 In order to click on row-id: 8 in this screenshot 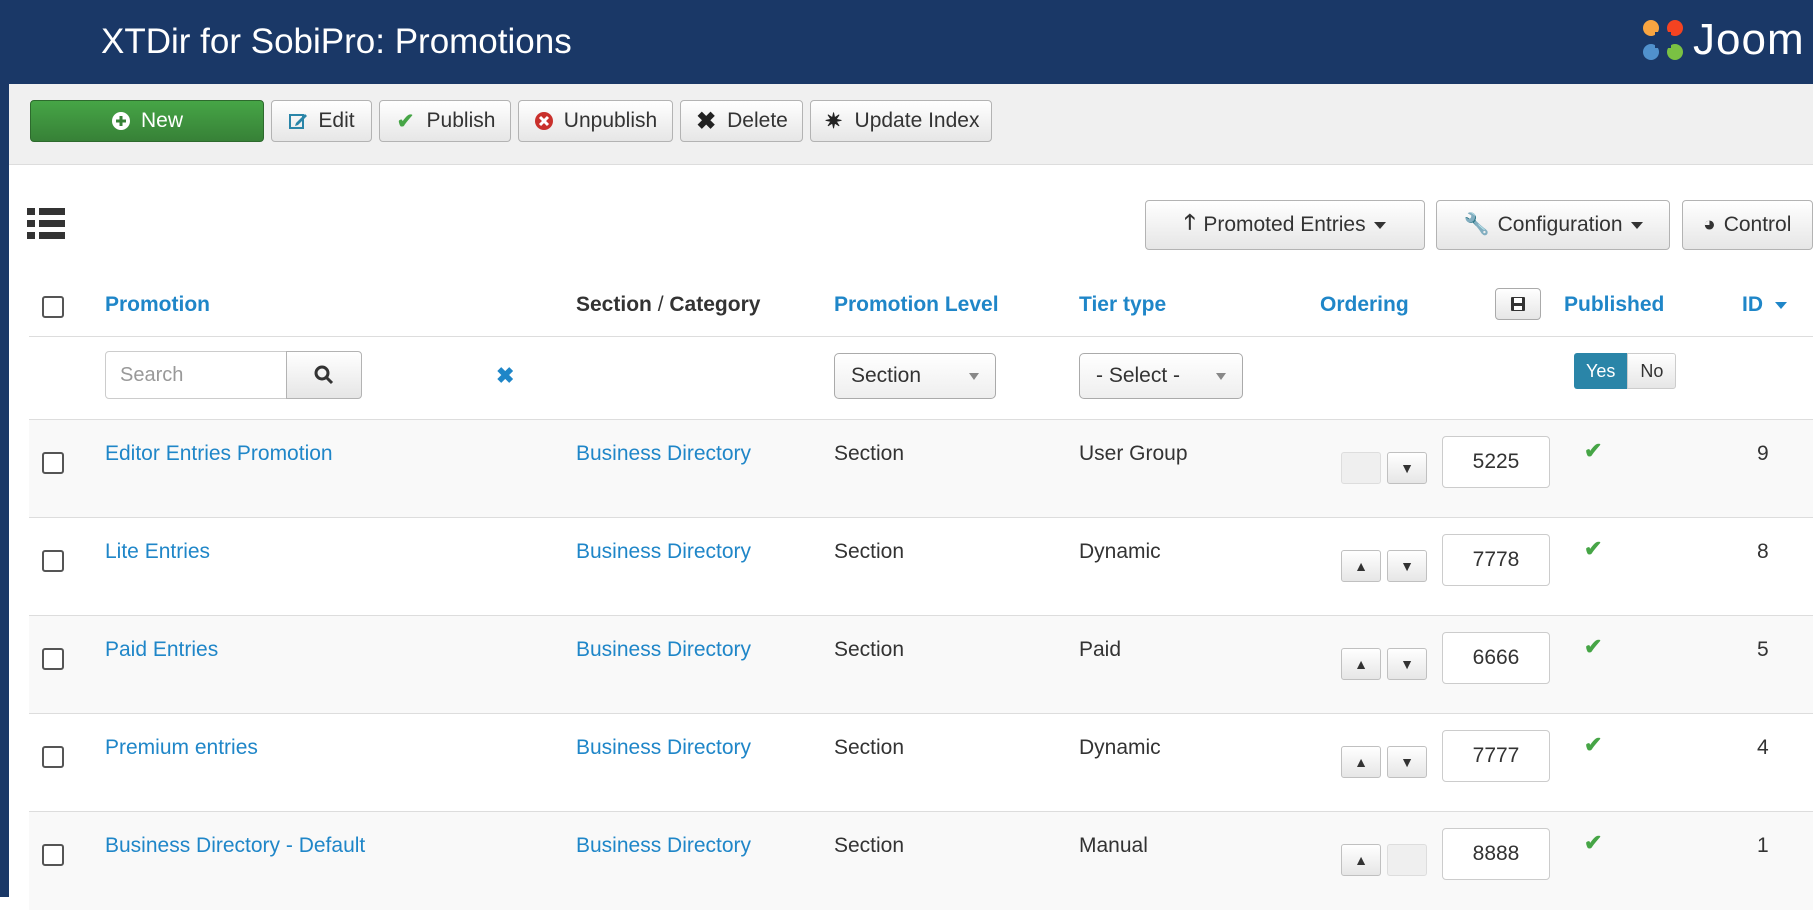, I will do `click(1763, 551)`.